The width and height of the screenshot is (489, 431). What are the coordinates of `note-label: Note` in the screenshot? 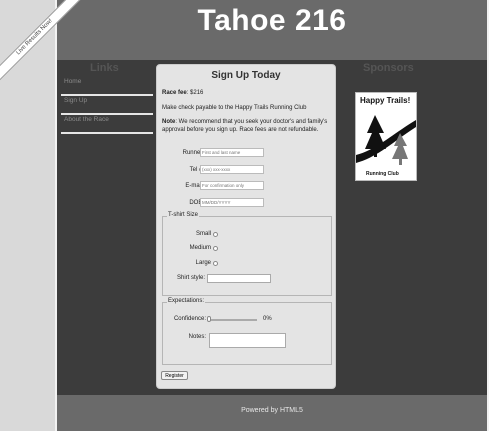 It's located at (169, 122).